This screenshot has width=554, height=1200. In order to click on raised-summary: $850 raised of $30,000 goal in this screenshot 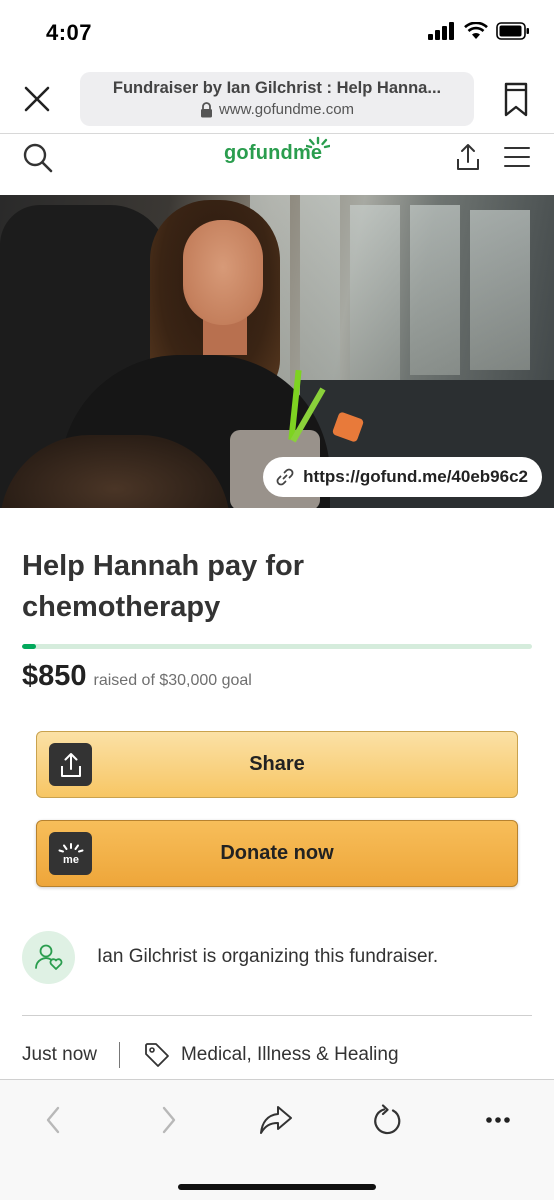, I will do `click(137, 676)`.